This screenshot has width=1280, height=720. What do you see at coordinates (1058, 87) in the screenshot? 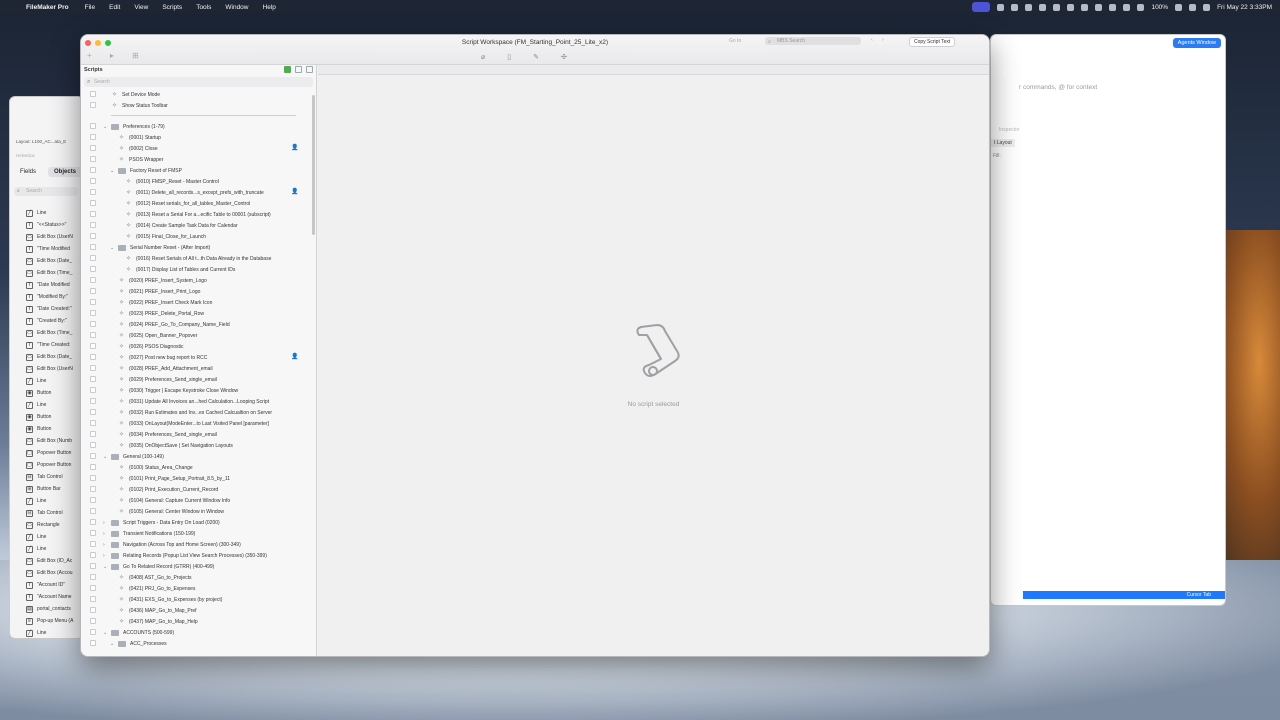
I see `agent-prompt-input: r commands, @ for context` at bounding box center [1058, 87].